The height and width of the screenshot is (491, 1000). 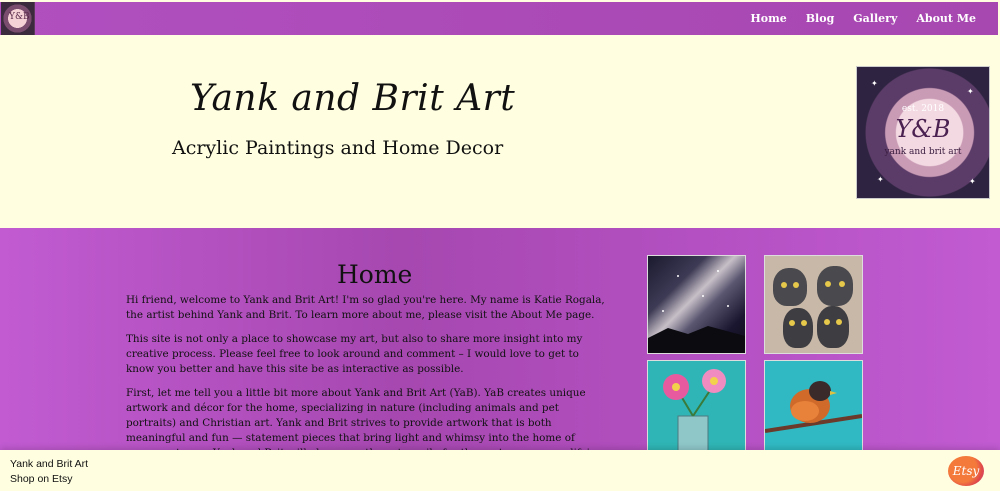 What do you see at coordinates (499, 18) in the screenshot?
I see `top-nav-bar: Y&B Home Blog Gallery About Me` at bounding box center [499, 18].